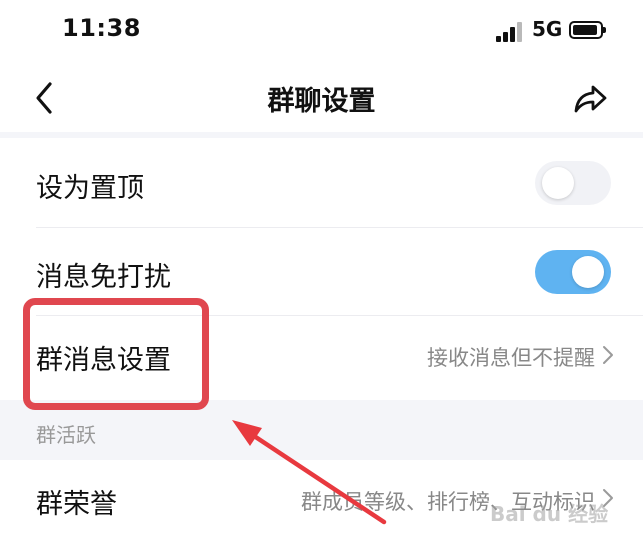  I want to click on status-time: 11:38, so click(101, 28).